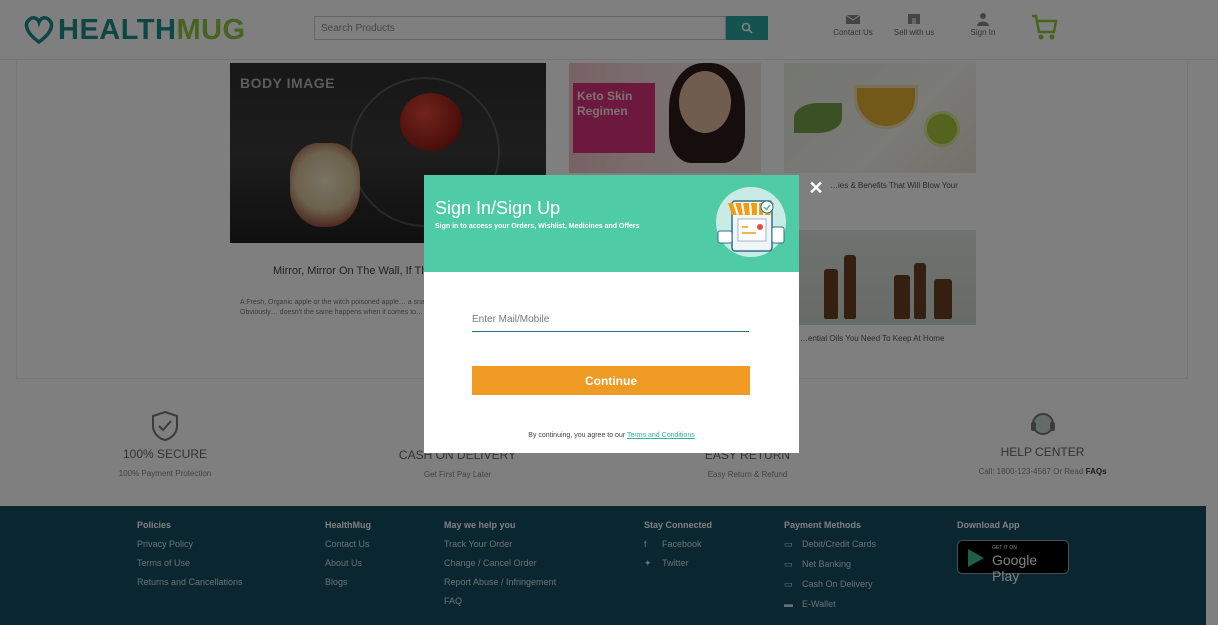 This screenshot has width=1218, height=625. What do you see at coordinates (610, 320) in the screenshot?
I see `mail-mobile-input` at bounding box center [610, 320].